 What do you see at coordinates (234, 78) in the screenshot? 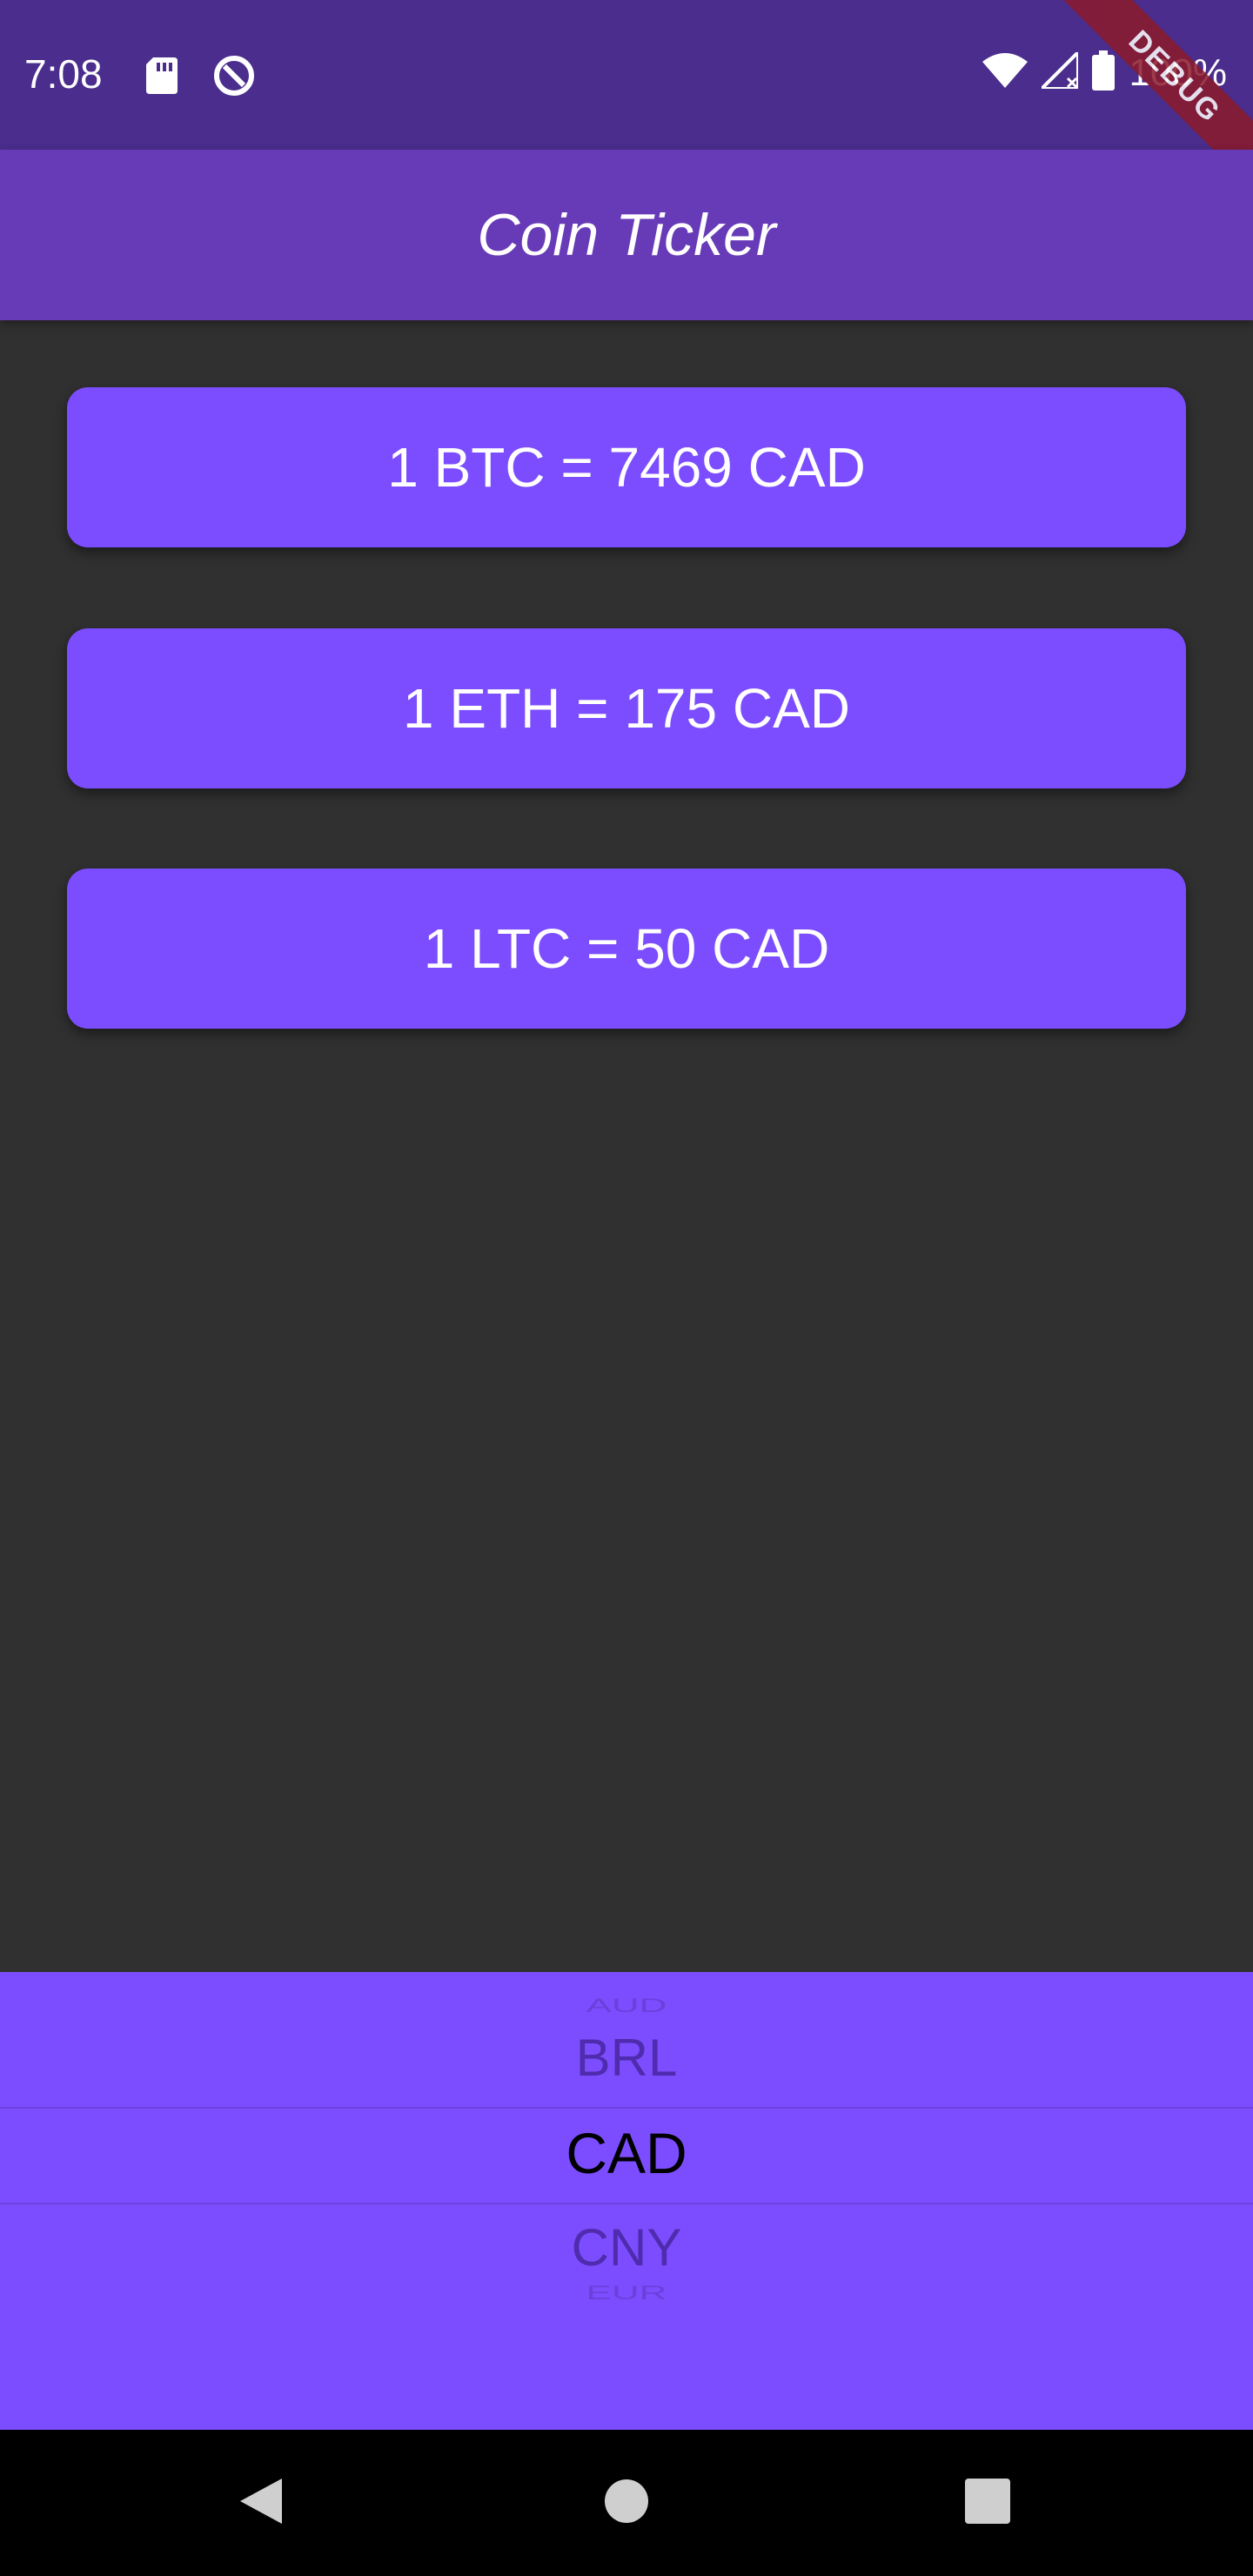
I see `data-saver-icon` at bounding box center [234, 78].